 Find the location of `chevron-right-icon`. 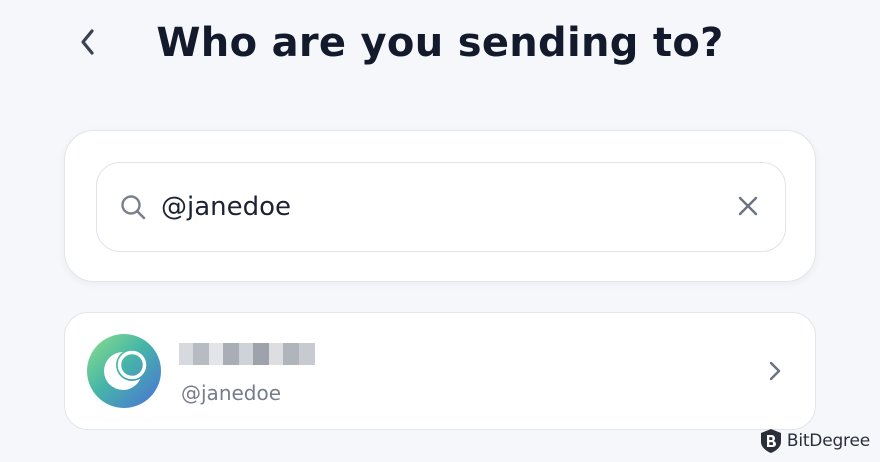

chevron-right-icon is located at coordinates (775, 371).